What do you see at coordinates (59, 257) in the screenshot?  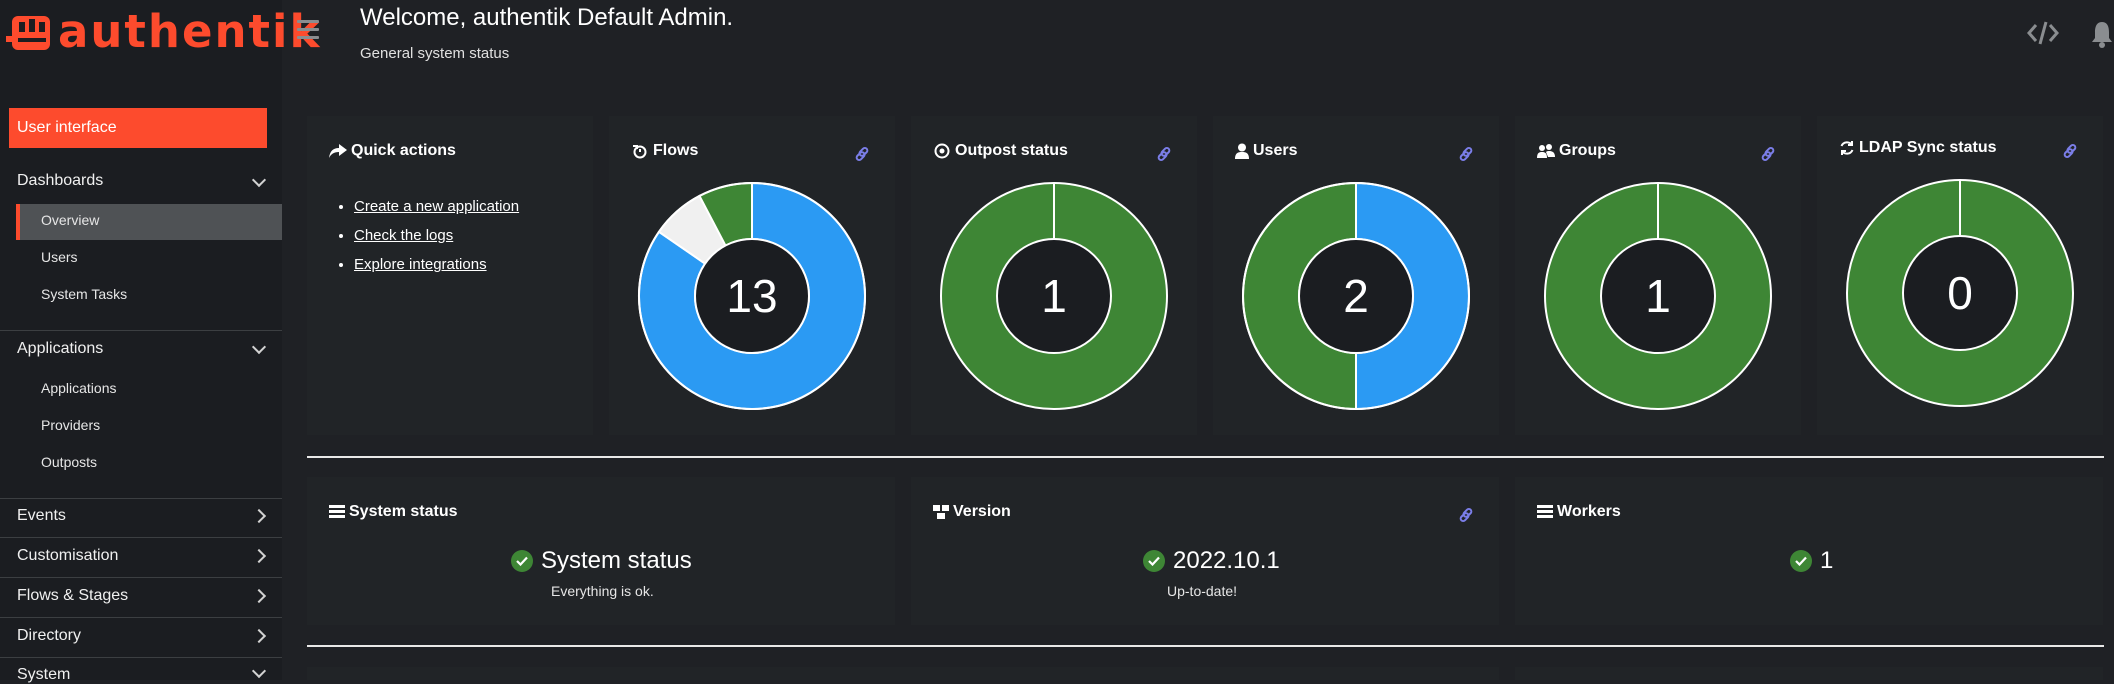 I see `nav-item-users: Users` at bounding box center [59, 257].